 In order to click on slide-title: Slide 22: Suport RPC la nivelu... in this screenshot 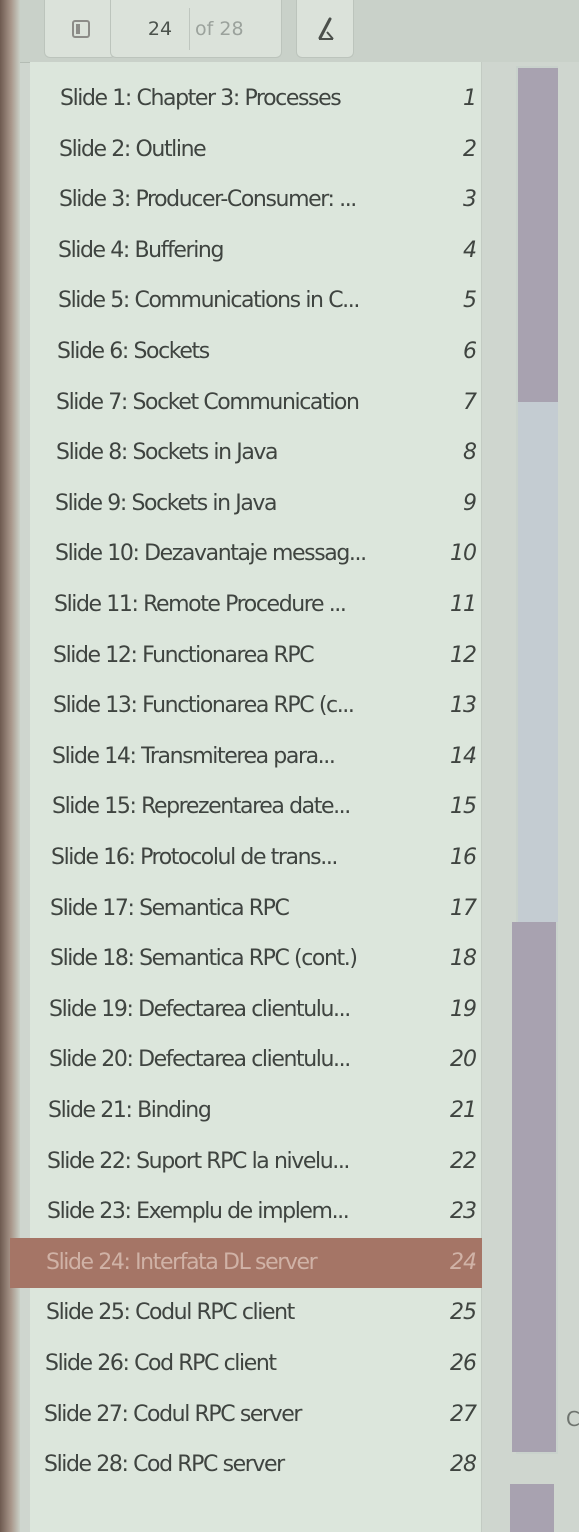, I will do `click(198, 1161)`.